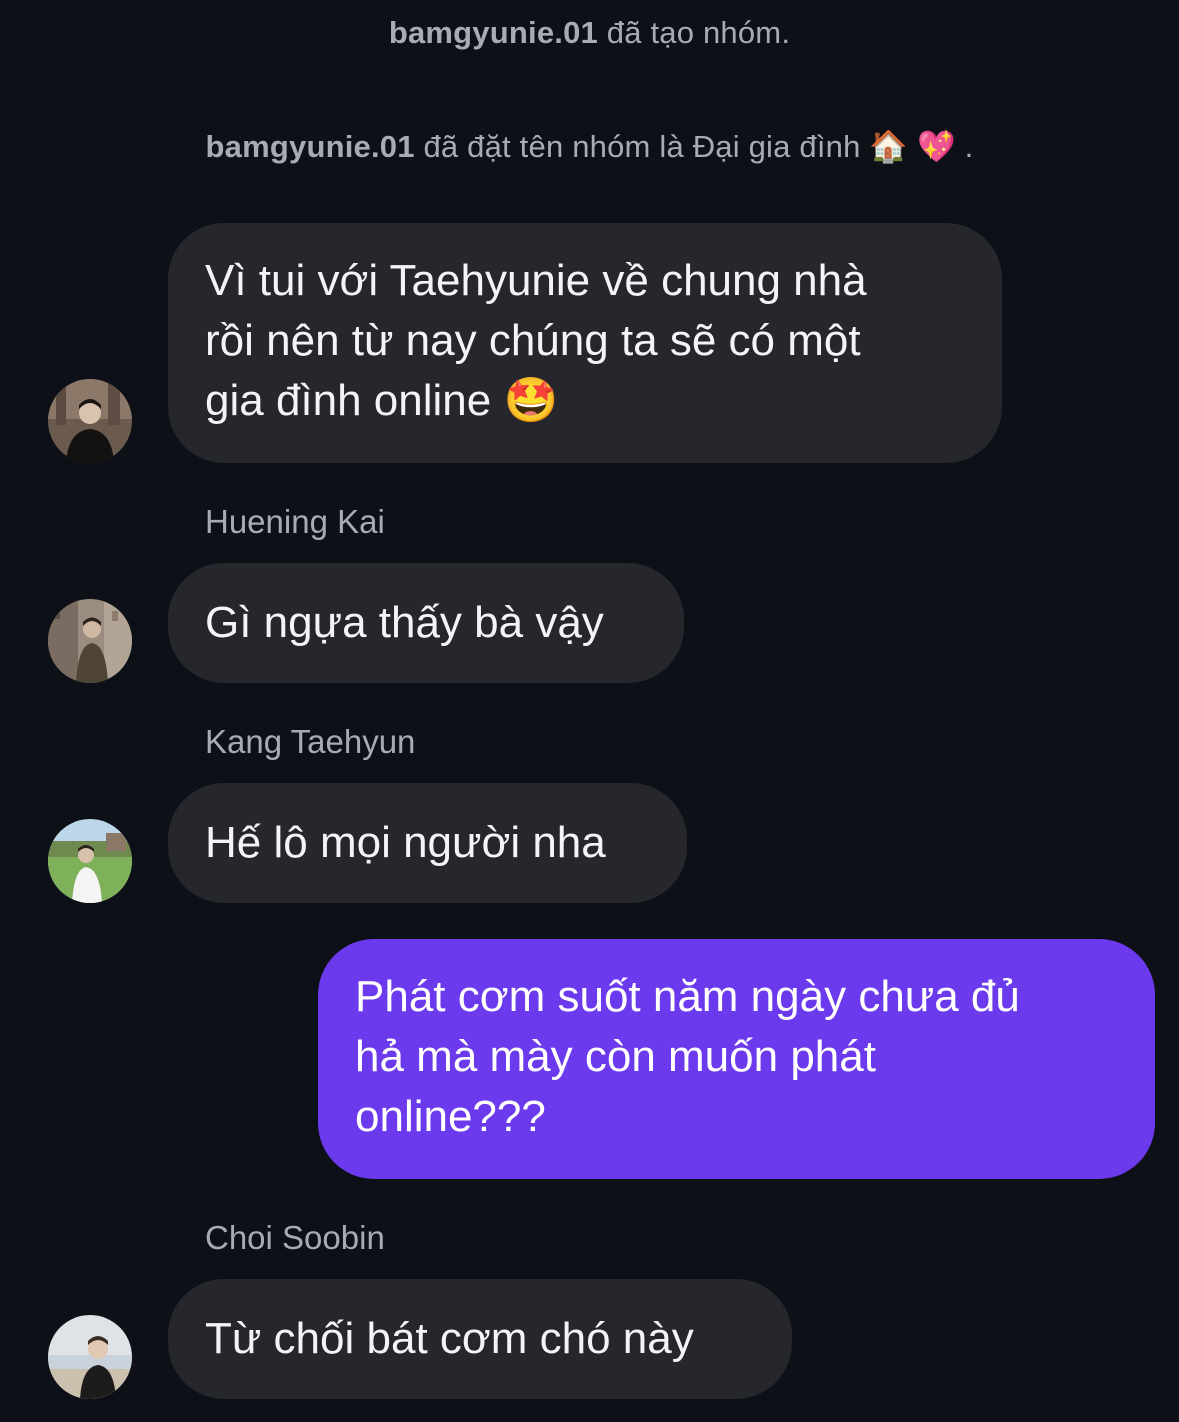  What do you see at coordinates (354, 400) in the screenshot?
I see `message-text: gia đình online` at bounding box center [354, 400].